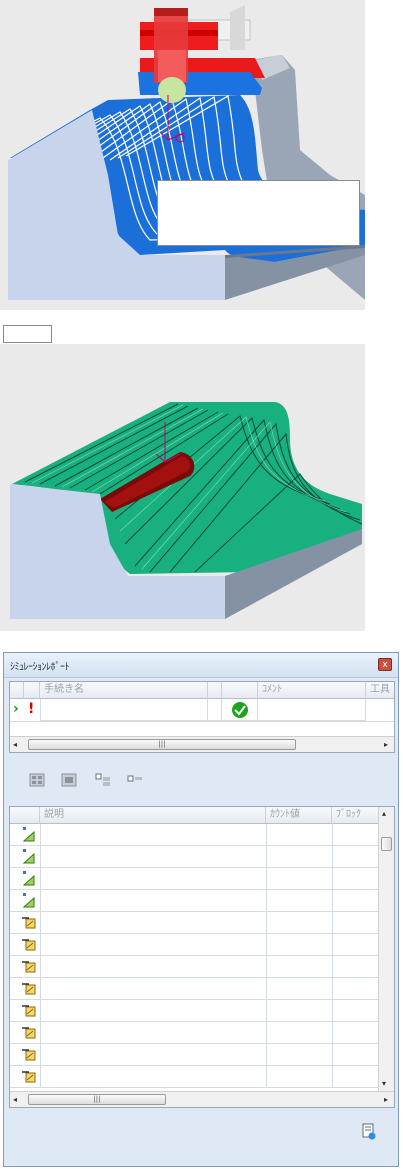  I want to click on column-header-description: 説明, so click(153, 815).